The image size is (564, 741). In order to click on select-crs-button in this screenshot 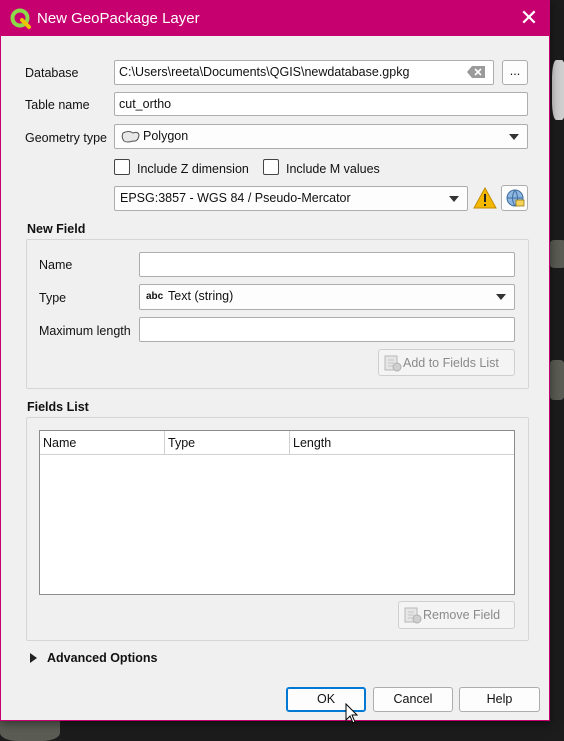, I will do `click(514, 198)`.